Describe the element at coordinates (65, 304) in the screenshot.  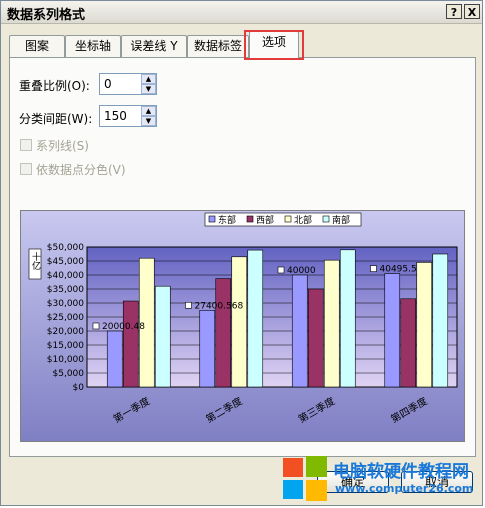
I see `y-tick-label: $30,000` at that location.